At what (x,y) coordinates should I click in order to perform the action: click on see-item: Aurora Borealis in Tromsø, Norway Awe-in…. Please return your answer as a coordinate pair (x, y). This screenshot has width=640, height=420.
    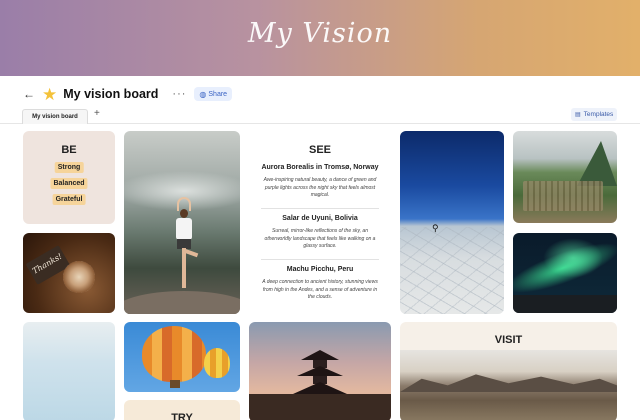
    Looking at the image, I should click on (320, 182).